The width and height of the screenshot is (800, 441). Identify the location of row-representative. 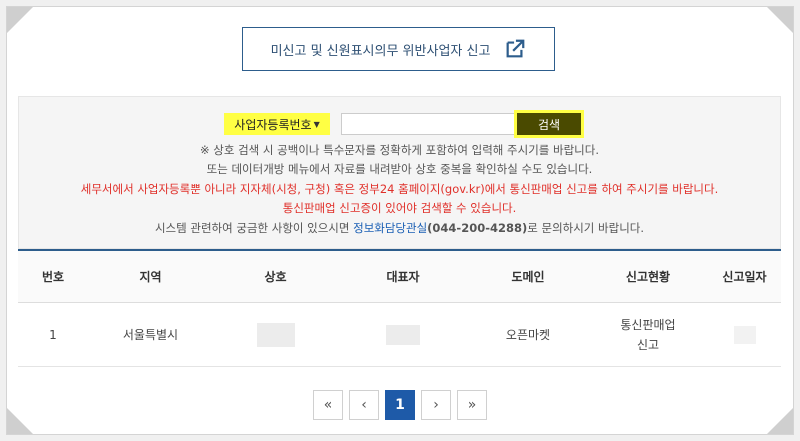
(403, 334).